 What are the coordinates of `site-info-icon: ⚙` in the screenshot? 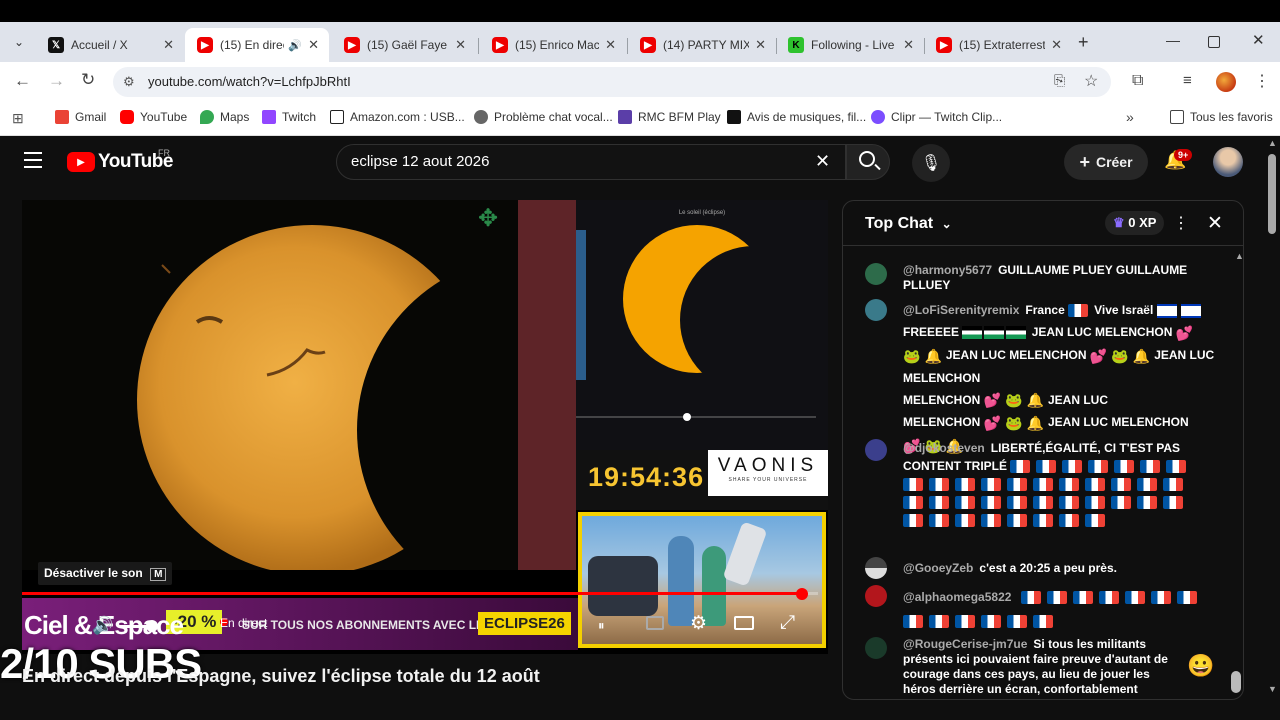 It's located at (129, 82).